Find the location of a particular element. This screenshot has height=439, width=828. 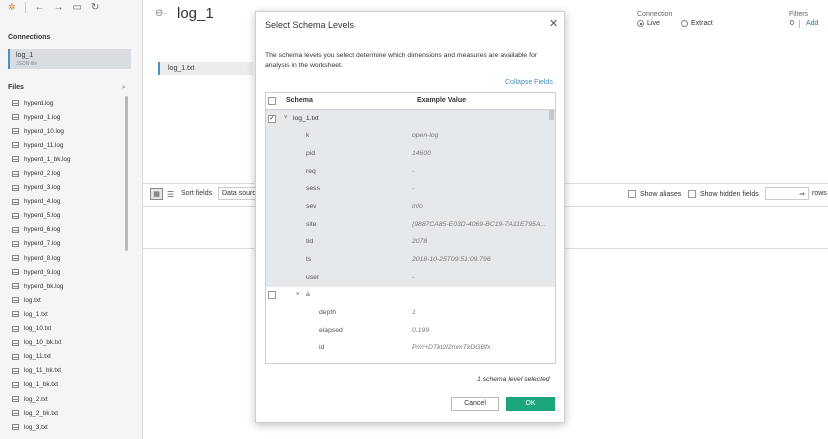

schema-row: k open-log is located at coordinates (410, 136).